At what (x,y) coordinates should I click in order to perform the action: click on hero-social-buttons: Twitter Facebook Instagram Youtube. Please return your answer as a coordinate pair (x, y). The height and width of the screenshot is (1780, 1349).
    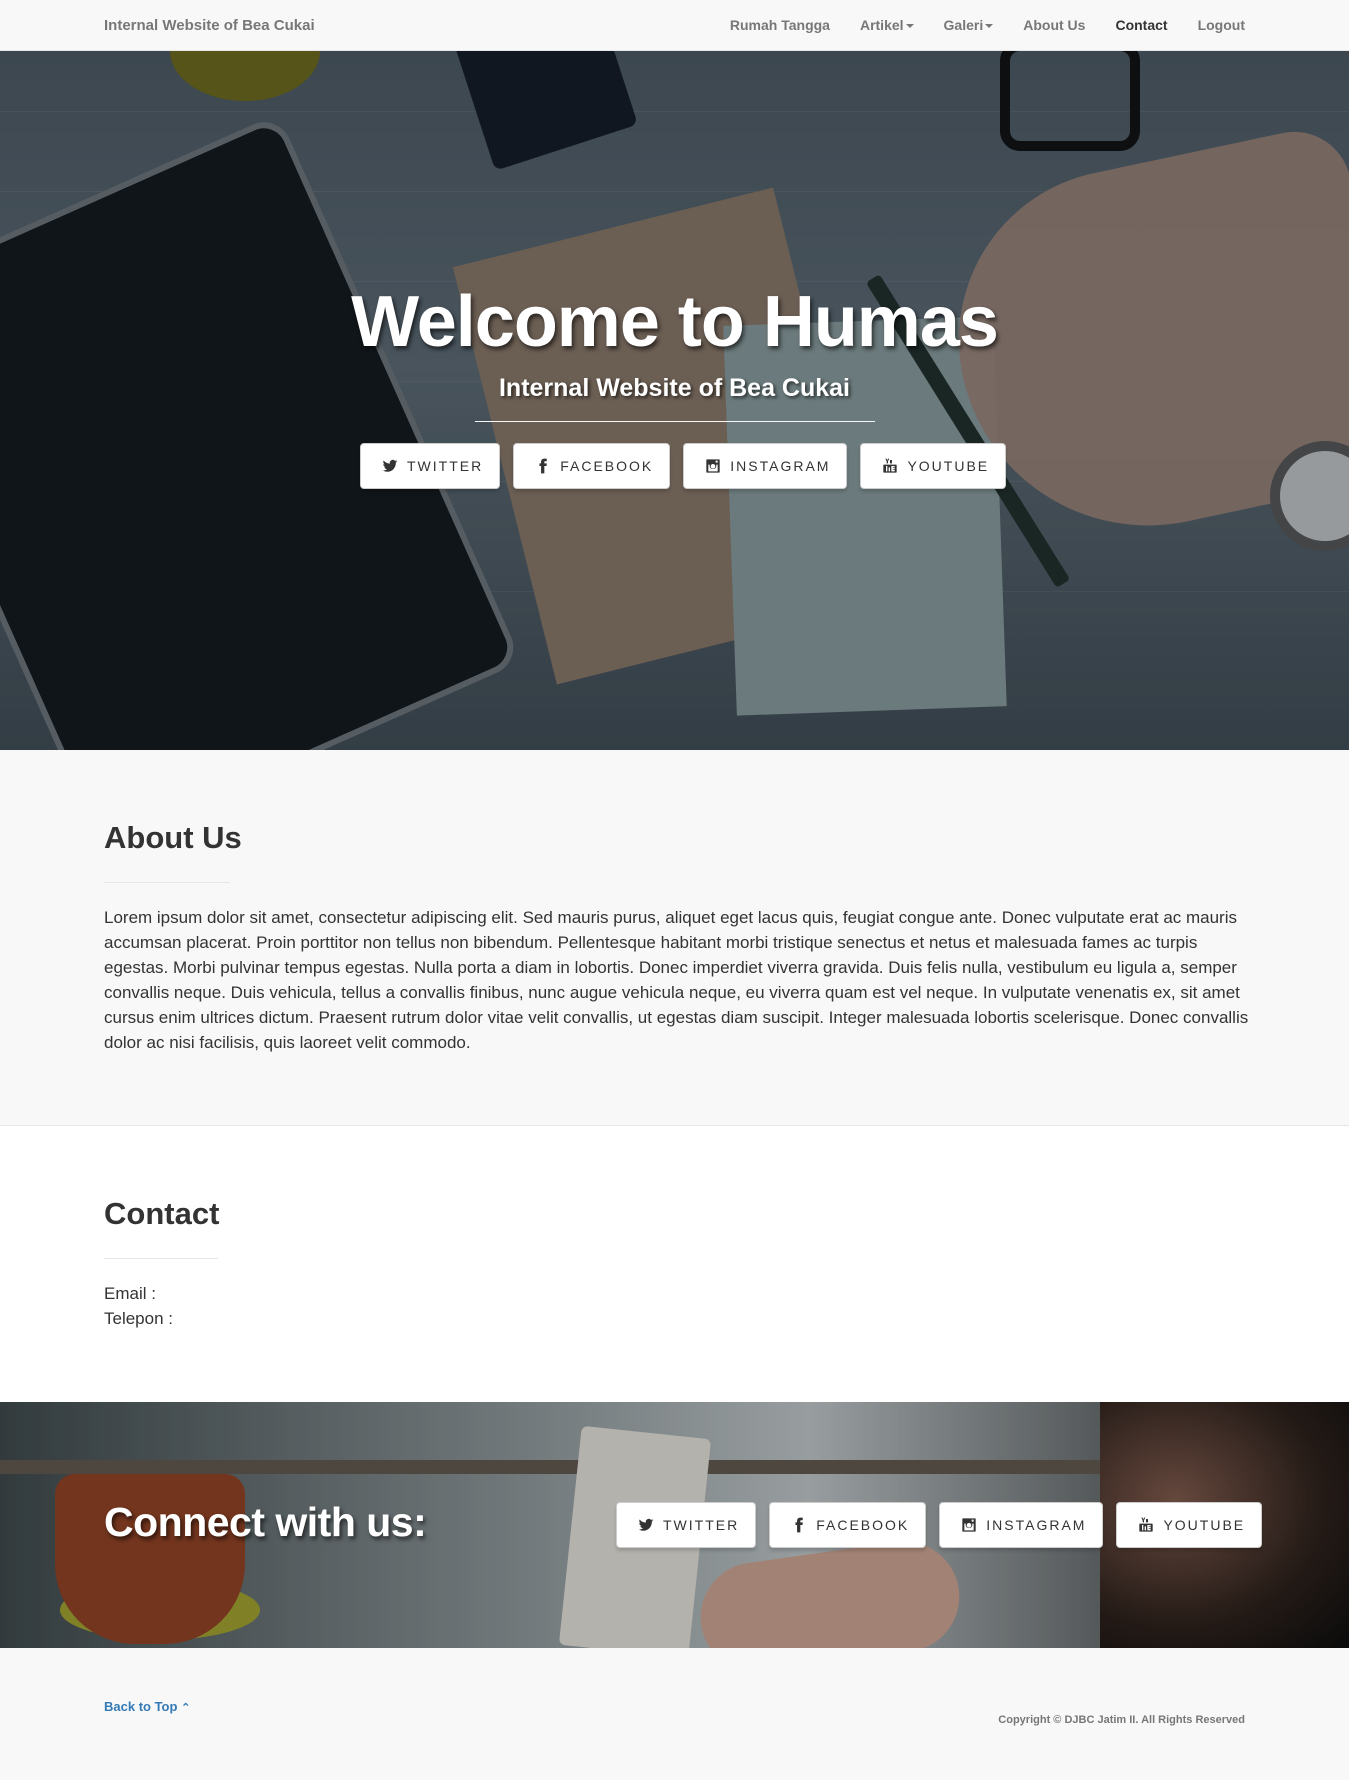
    Looking at the image, I should click on (683, 466).